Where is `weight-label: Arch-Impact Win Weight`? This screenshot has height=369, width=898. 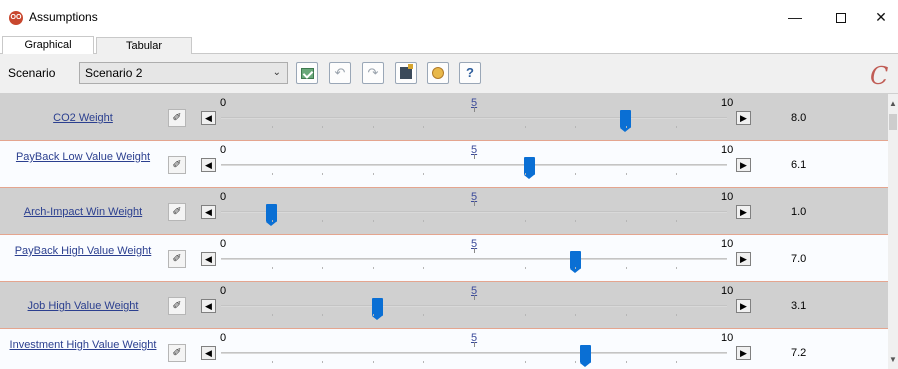 weight-label: Arch-Impact Win Weight is located at coordinates (83, 212).